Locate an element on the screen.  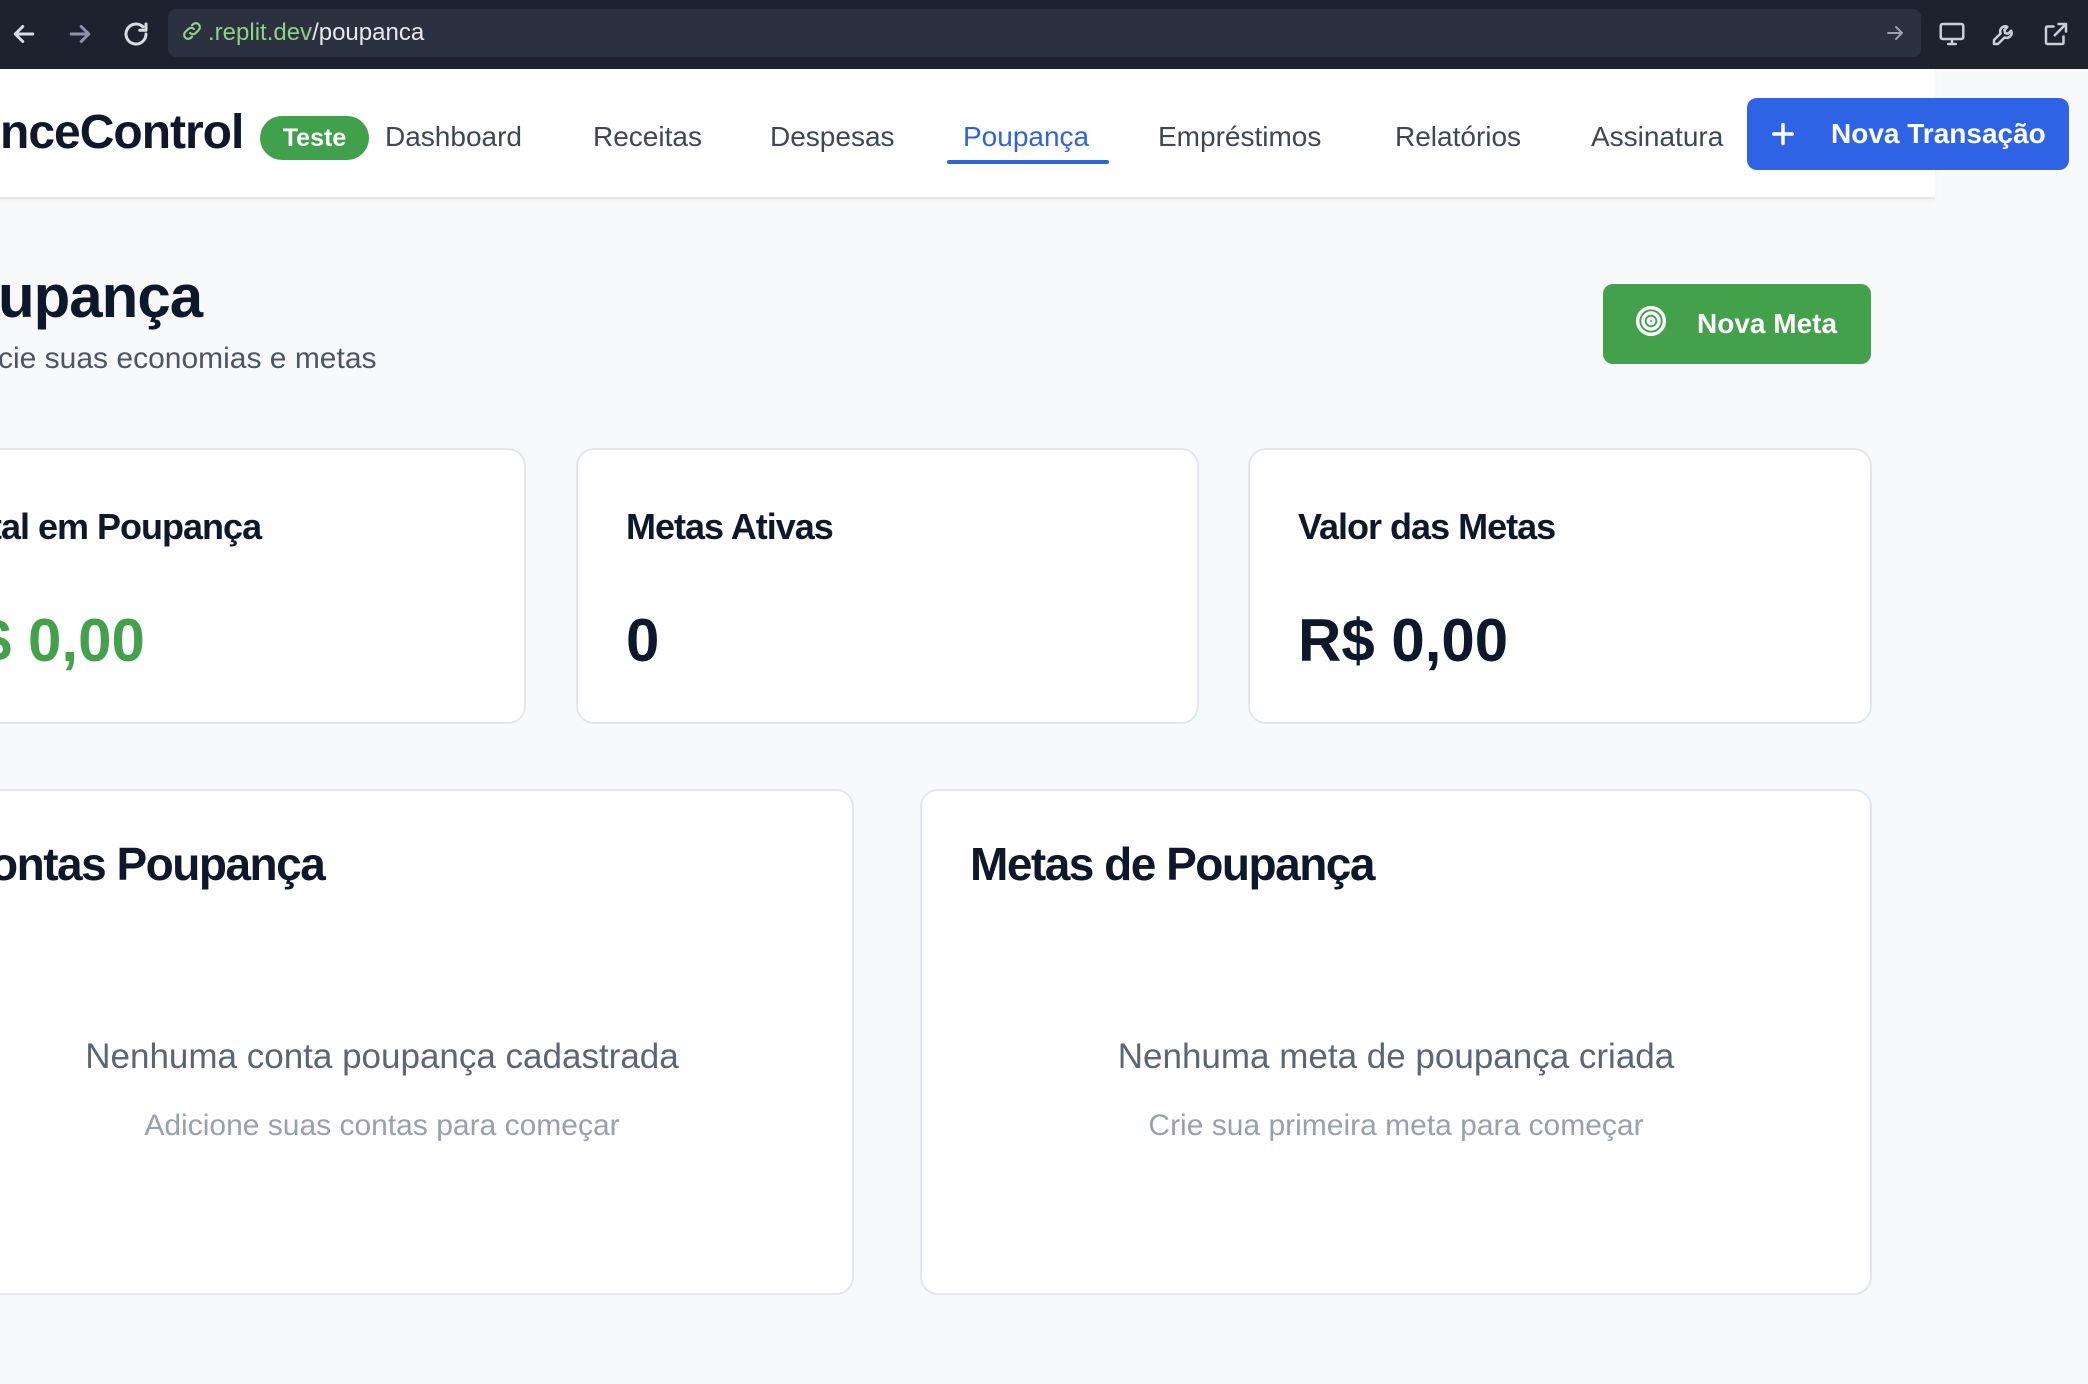
panel-title: ontas Poupança is located at coordinates (163, 864).